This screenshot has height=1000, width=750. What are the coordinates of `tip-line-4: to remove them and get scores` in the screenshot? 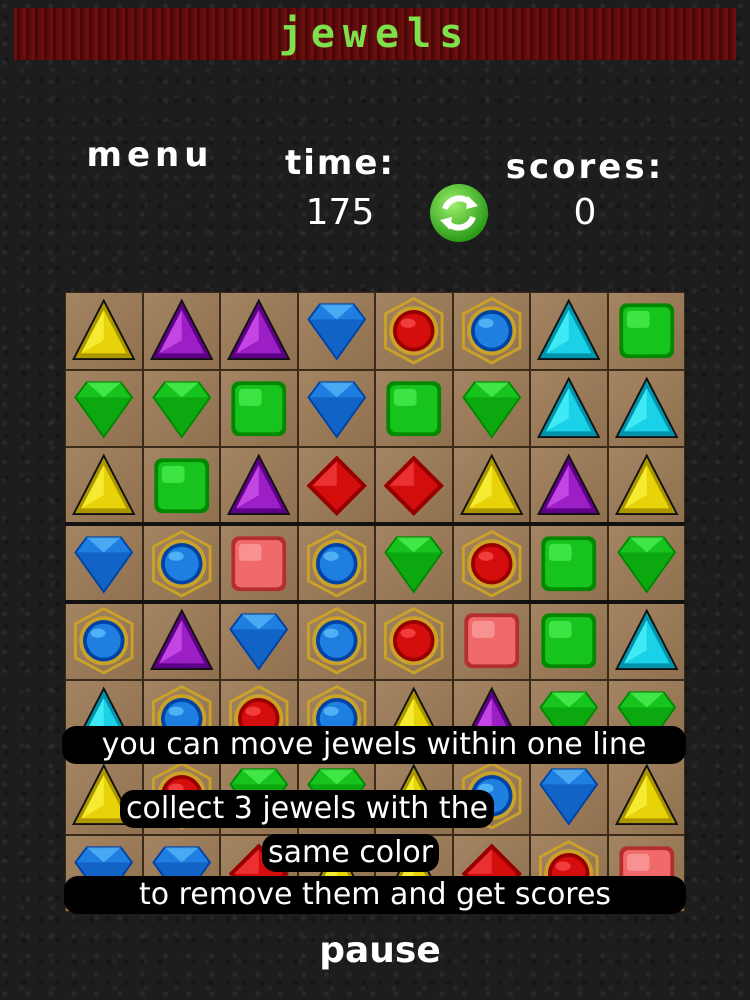 It's located at (375, 895).